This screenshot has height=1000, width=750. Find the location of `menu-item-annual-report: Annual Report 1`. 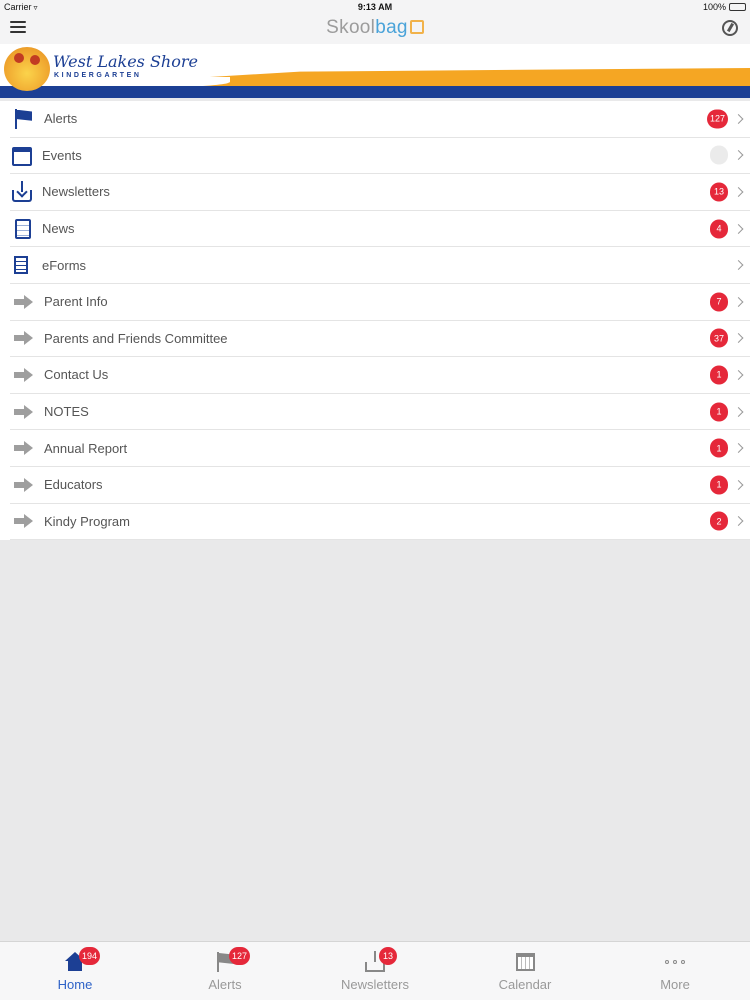

menu-item-annual-report: Annual Report 1 is located at coordinates (380, 448).